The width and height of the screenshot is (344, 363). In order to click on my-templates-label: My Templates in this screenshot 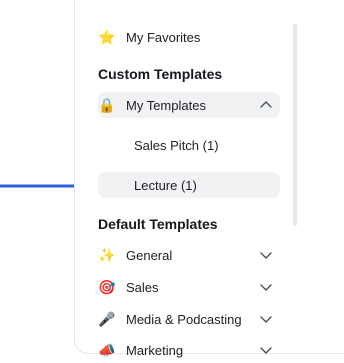, I will do `click(166, 105)`.